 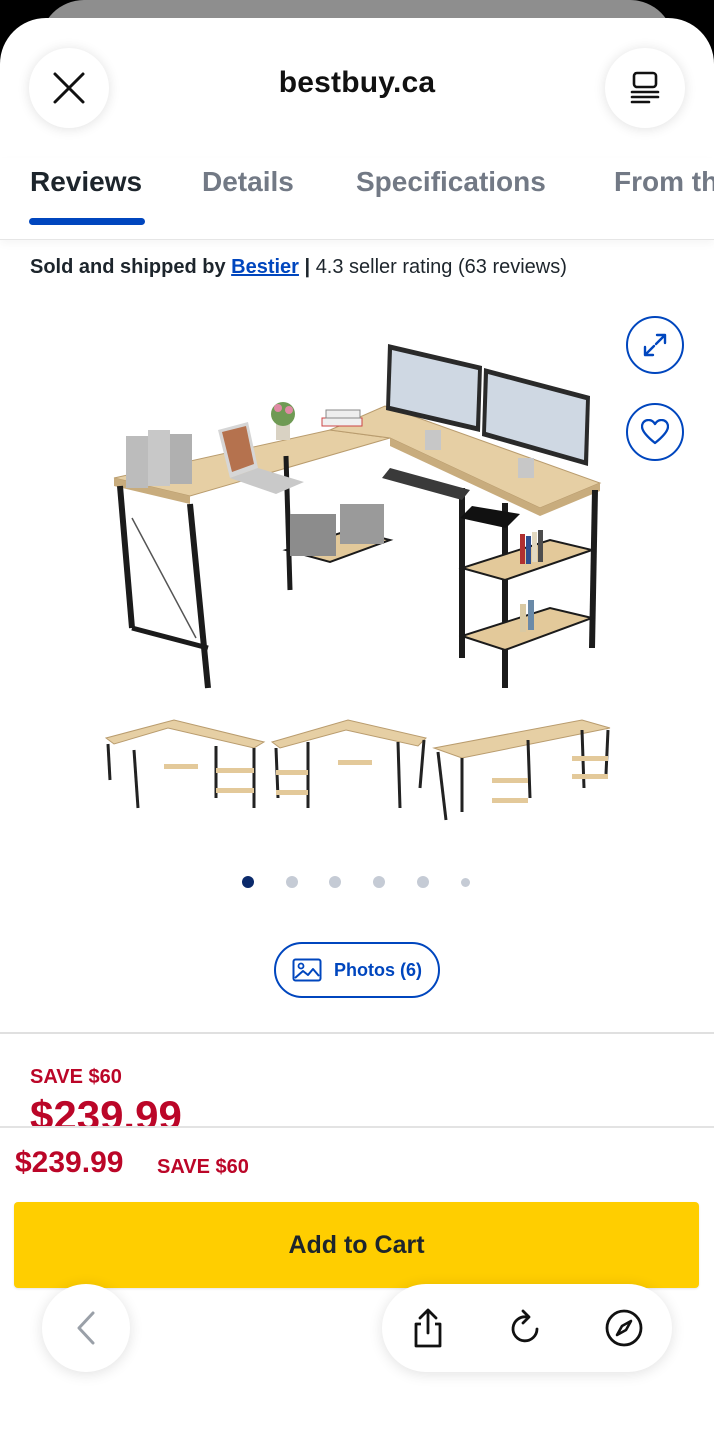 I want to click on section-divider, so click(x=357, y=1033).